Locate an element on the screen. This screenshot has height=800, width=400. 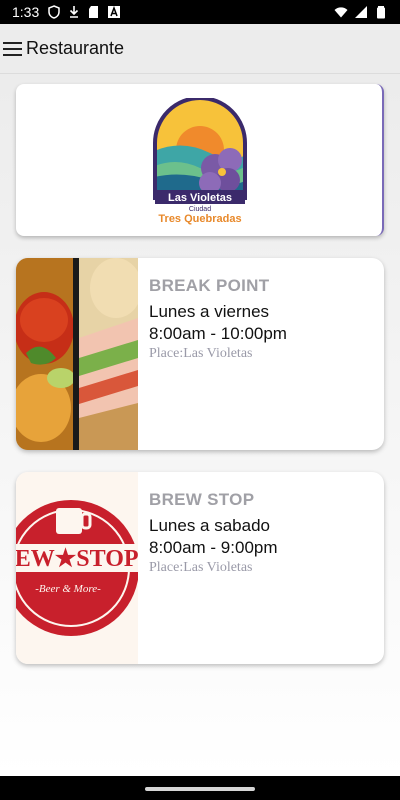
signal-icon is located at coordinates (361, 12).